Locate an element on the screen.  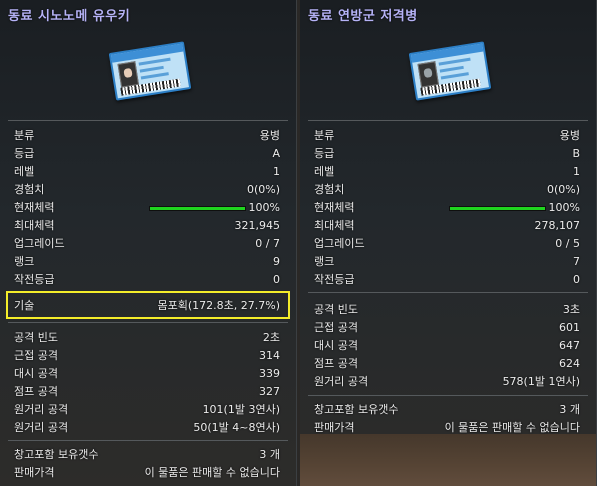
attack-row-melee: 근접 공격 314 is located at coordinates (147, 355).